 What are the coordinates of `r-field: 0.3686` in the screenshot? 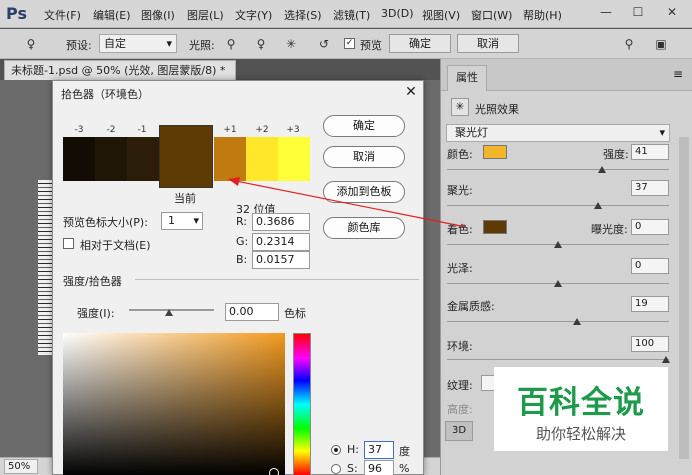 It's located at (281, 222).